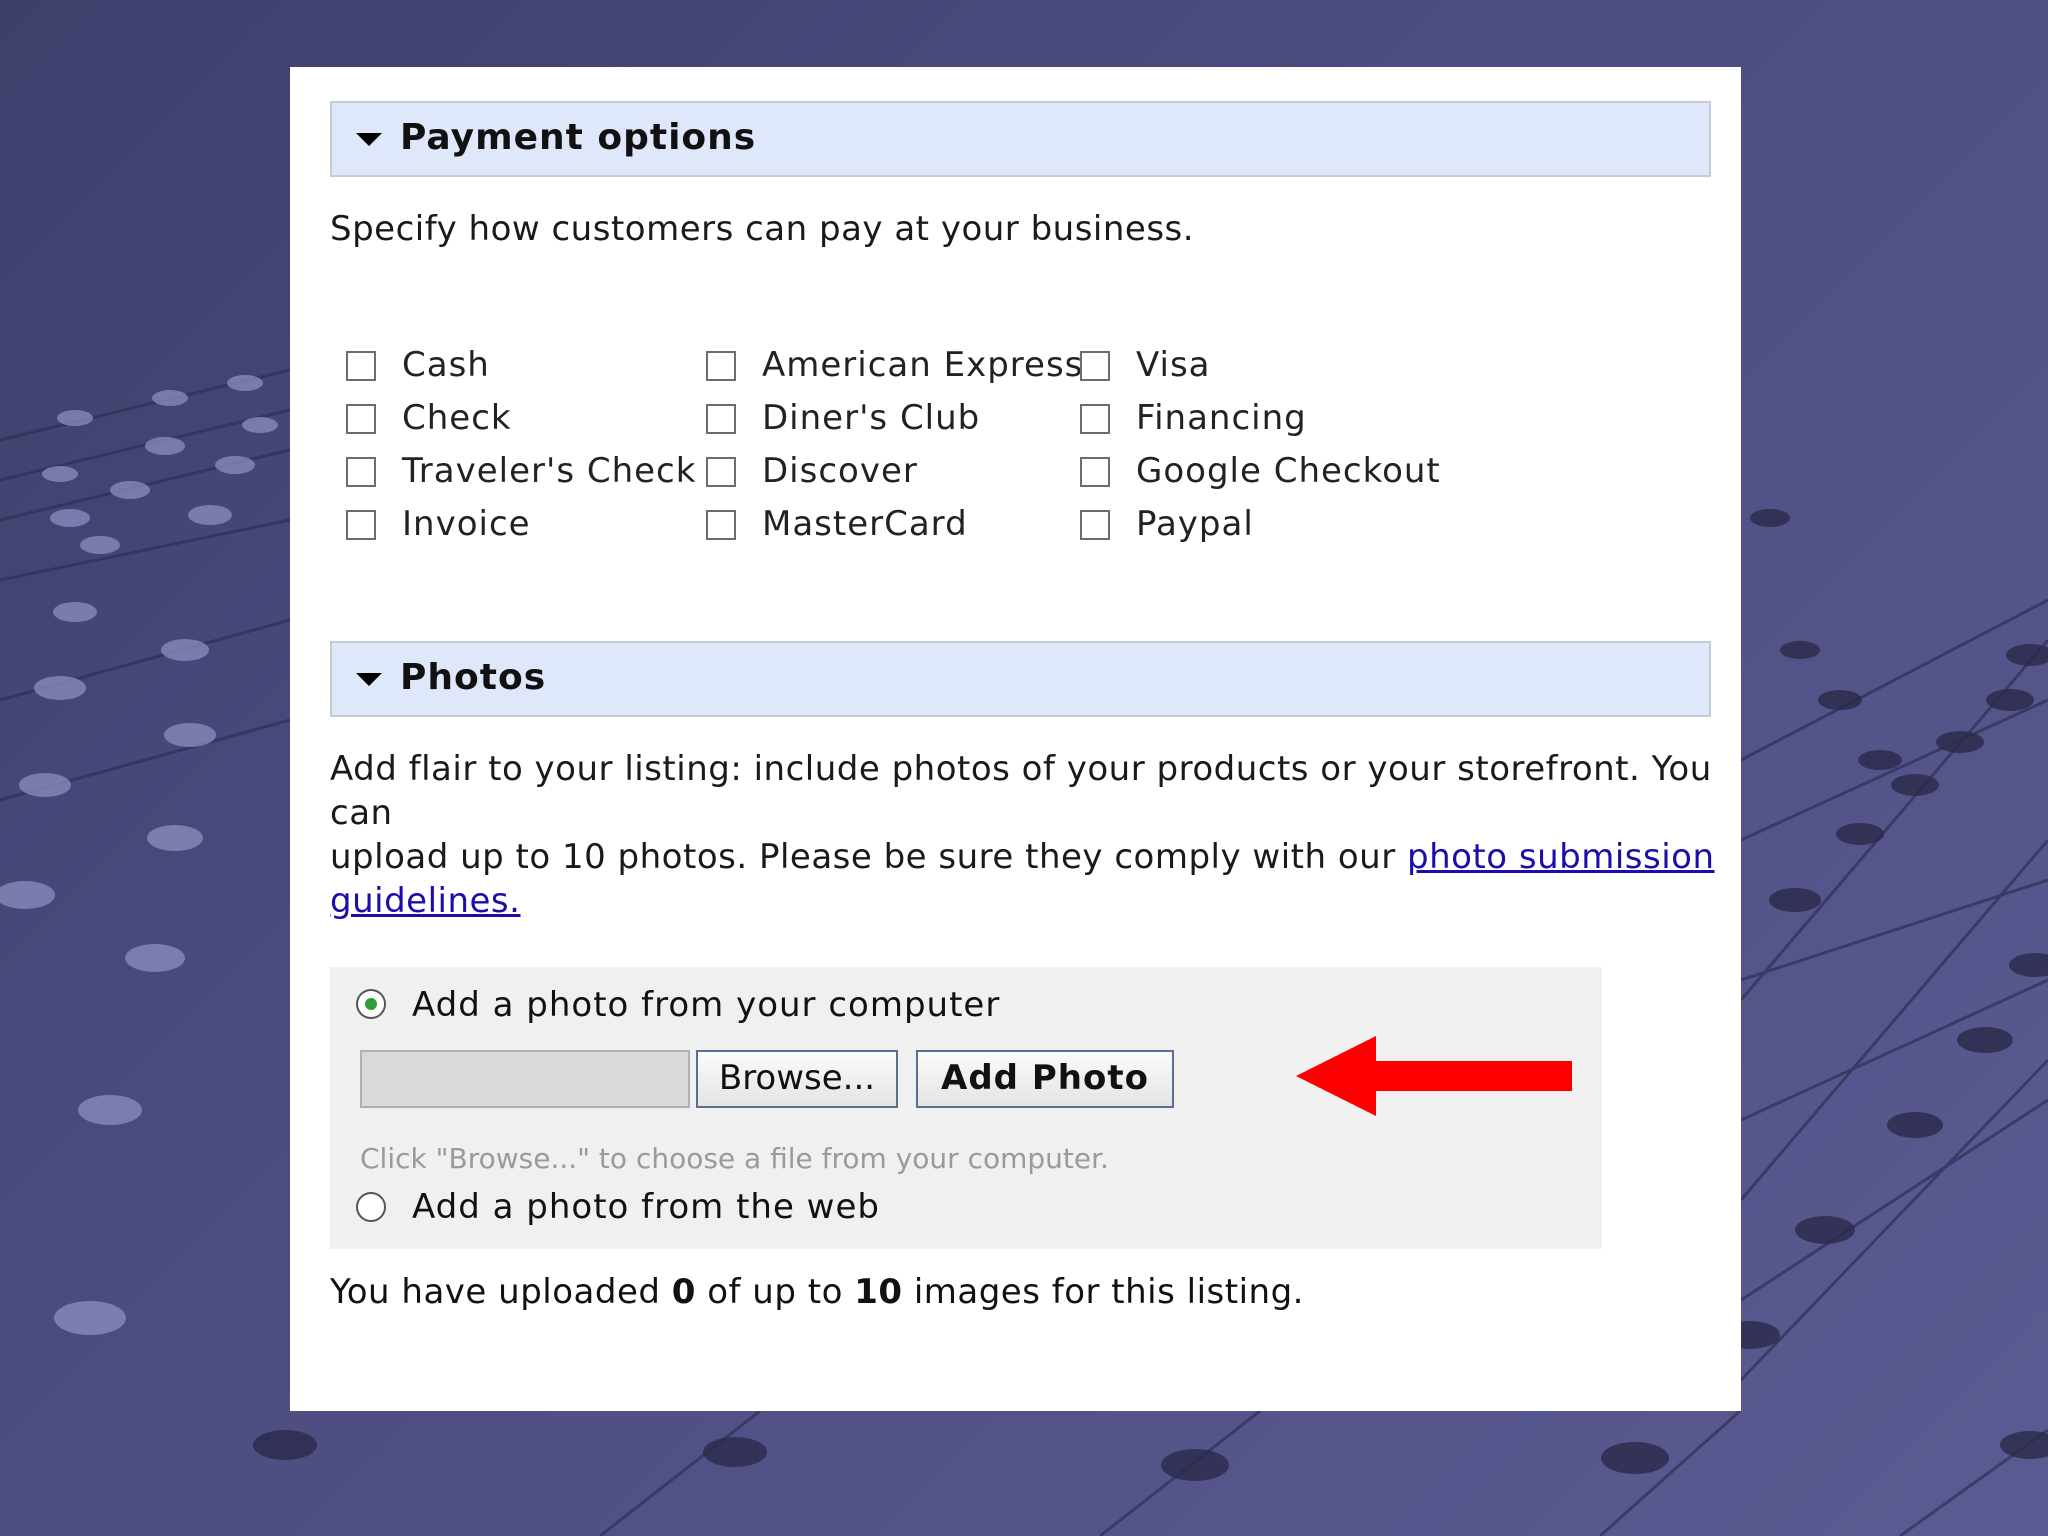 The height and width of the screenshot is (1536, 2048). Describe the element at coordinates (1173, 365) in the screenshot. I see `checkbox-label: Visa` at that location.